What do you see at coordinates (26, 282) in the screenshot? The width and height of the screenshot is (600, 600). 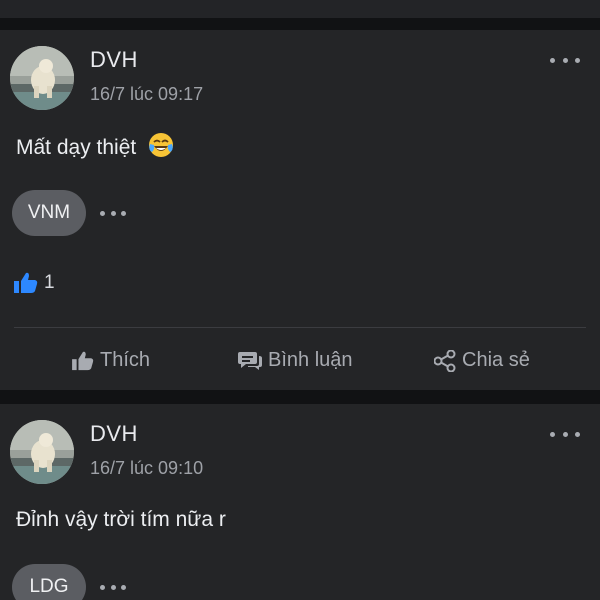 I see `like-thumb-icon` at bounding box center [26, 282].